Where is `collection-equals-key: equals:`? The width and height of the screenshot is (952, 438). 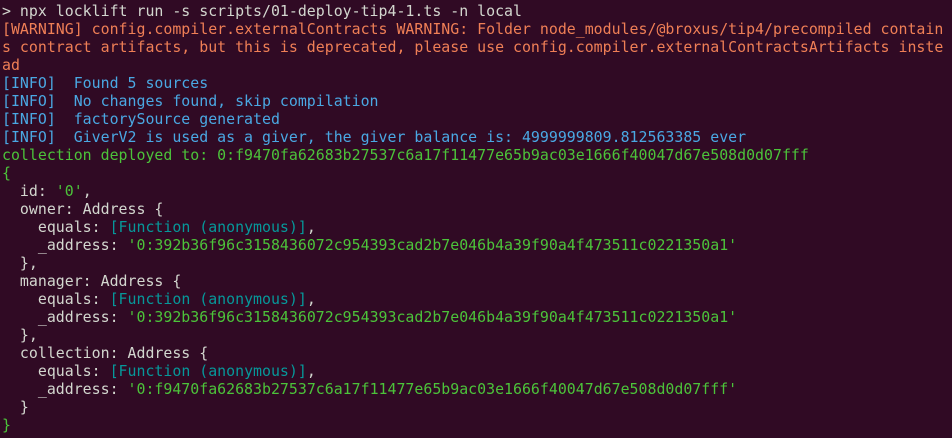 collection-equals-key: equals: is located at coordinates (56, 371).